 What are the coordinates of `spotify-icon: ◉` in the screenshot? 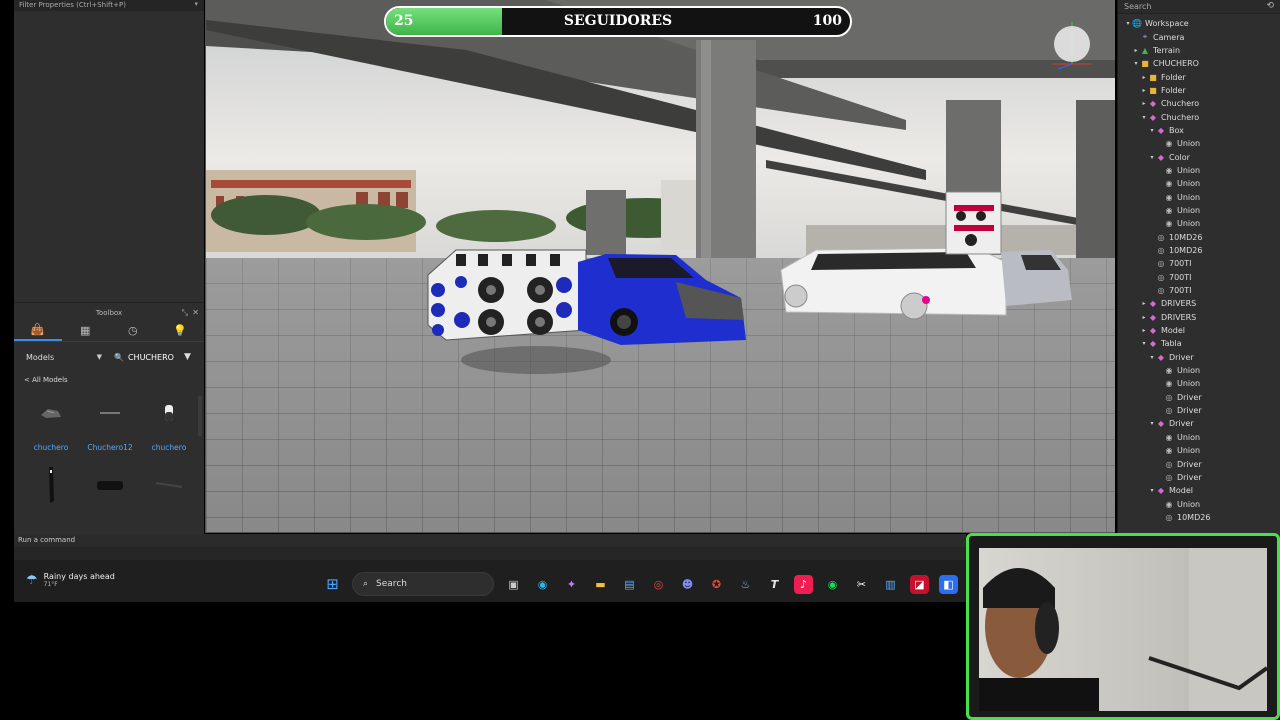 It's located at (832, 584).